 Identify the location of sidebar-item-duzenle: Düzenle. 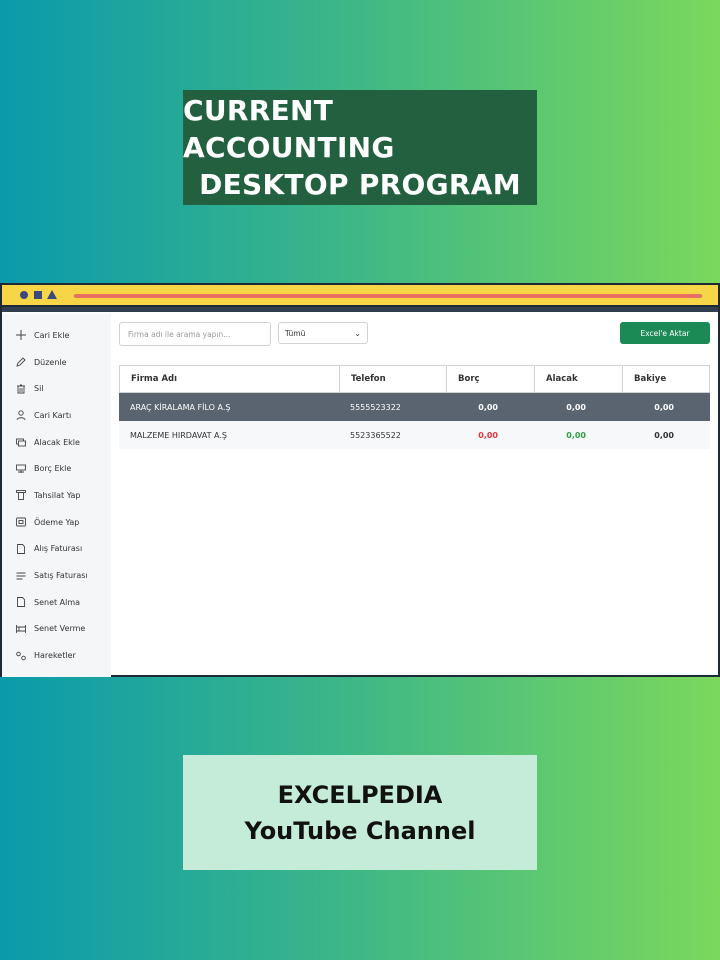
(56, 362).